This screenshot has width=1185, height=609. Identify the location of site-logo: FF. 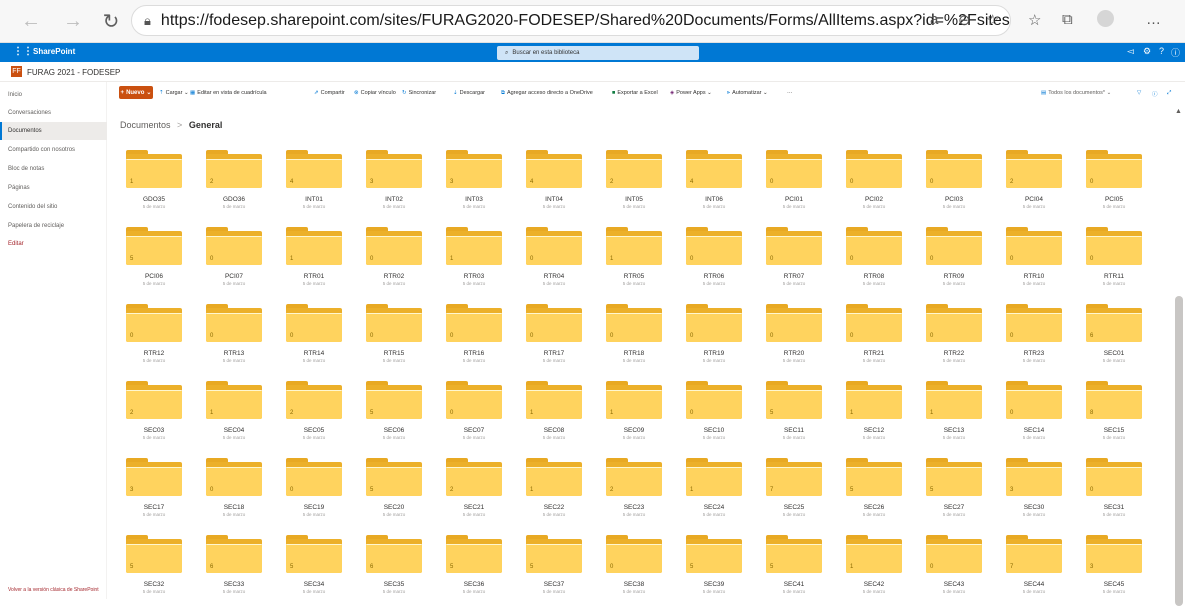
(16, 71).